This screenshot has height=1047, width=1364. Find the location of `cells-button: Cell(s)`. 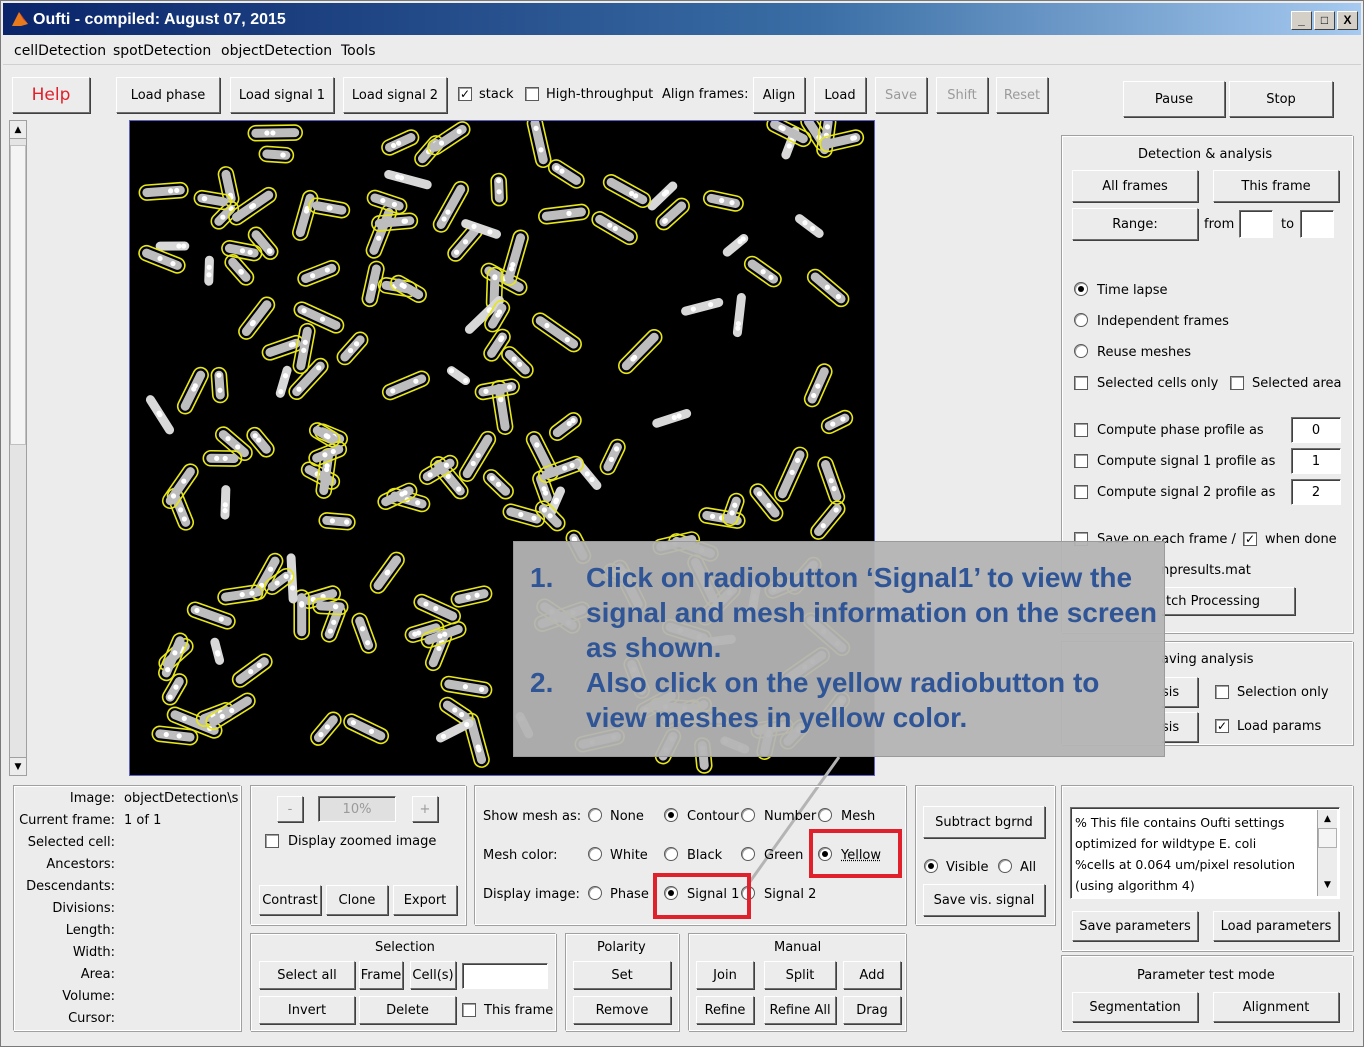

cells-button: Cell(s) is located at coordinates (433, 975).